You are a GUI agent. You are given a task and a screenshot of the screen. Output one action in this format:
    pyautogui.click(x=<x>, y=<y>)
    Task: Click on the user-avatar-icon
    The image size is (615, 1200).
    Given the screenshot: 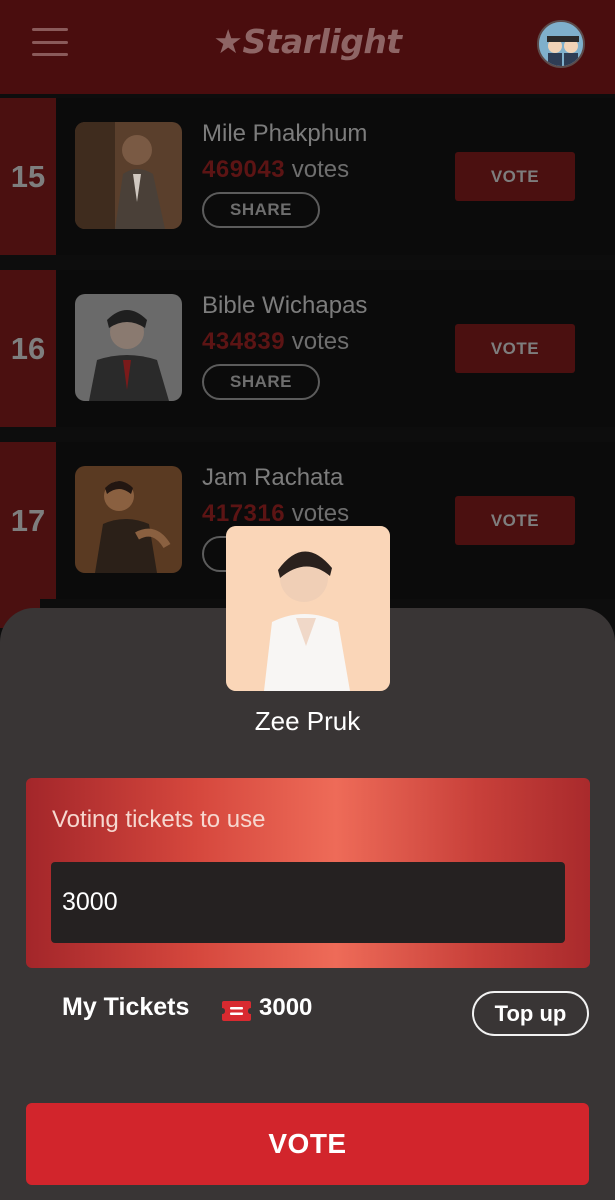 What is the action you would take?
    pyautogui.click(x=561, y=44)
    